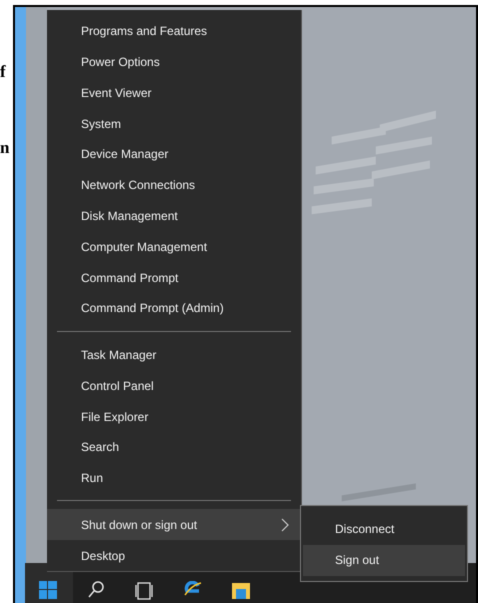 This screenshot has width=478, height=603. What do you see at coordinates (5, 148) in the screenshot?
I see `text-fragment: n` at bounding box center [5, 148].